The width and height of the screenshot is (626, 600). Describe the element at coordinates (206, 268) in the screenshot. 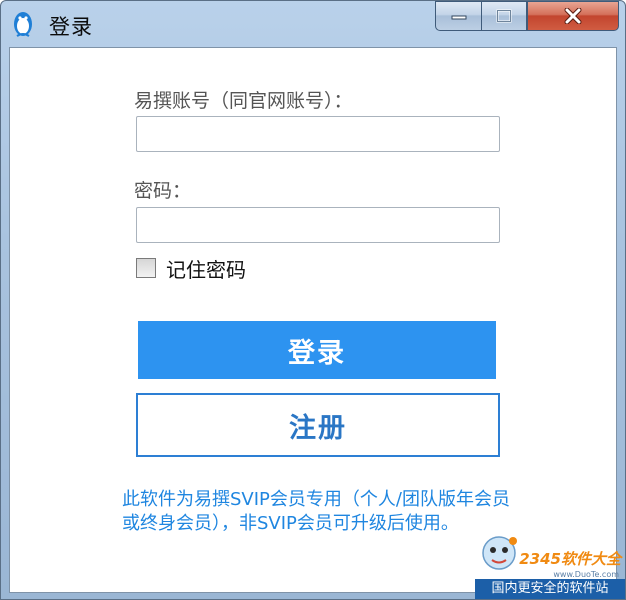

I see `remember-password-label: 记住密码` at that location.